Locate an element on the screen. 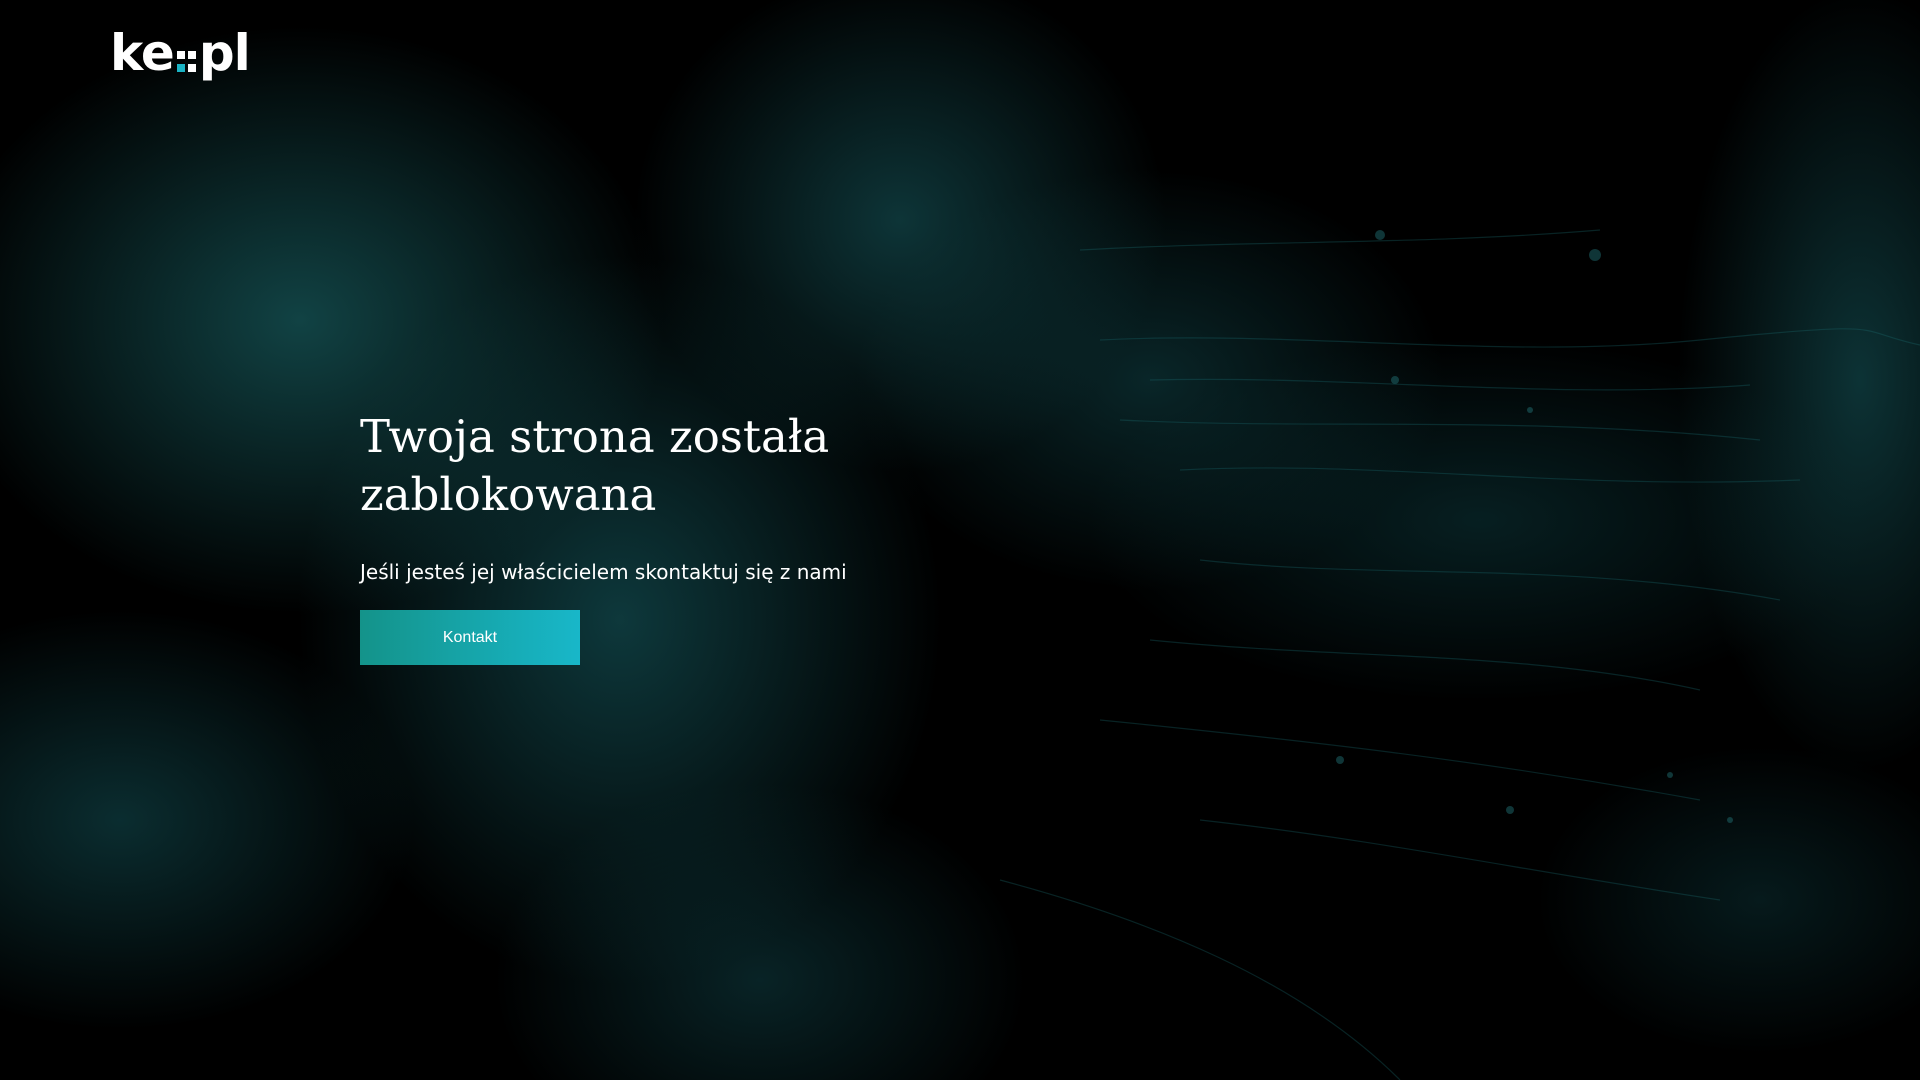 The width and height of the screenshot is (1920, 1080). keepl-logo: ke pl is located at coordinates (180, 53).